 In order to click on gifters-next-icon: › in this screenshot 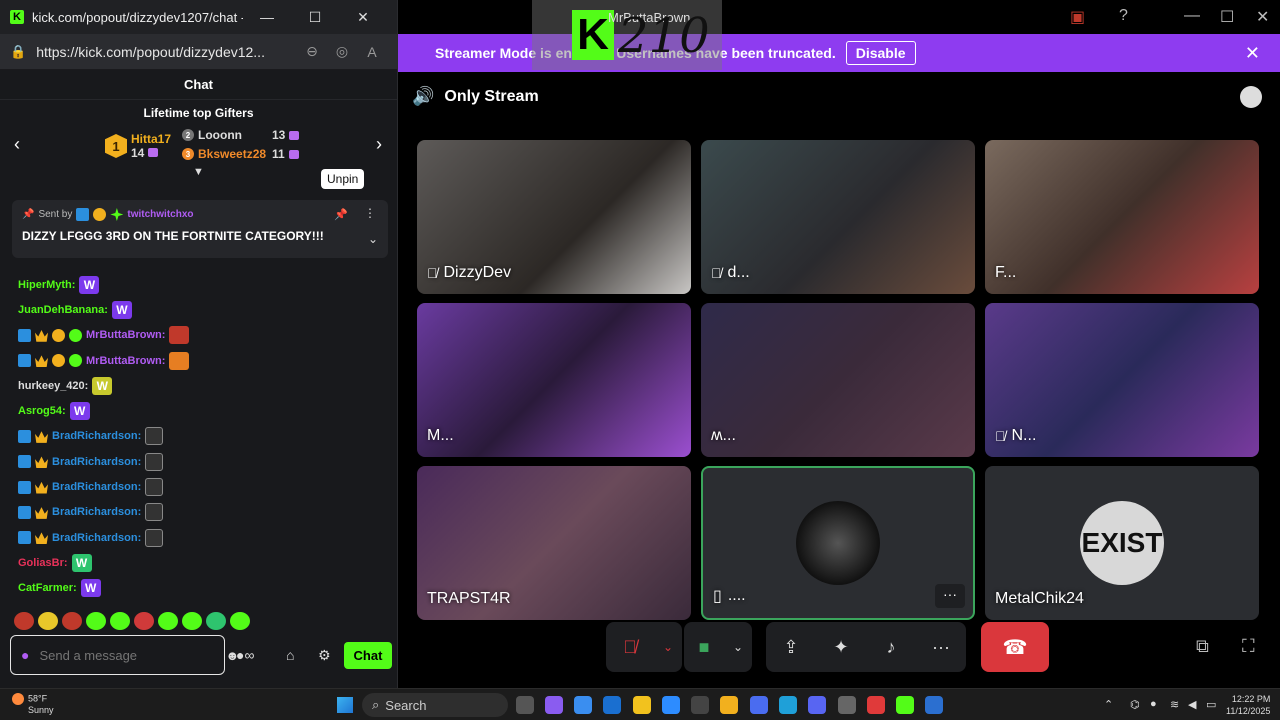, I will do `click(379, 144)`.